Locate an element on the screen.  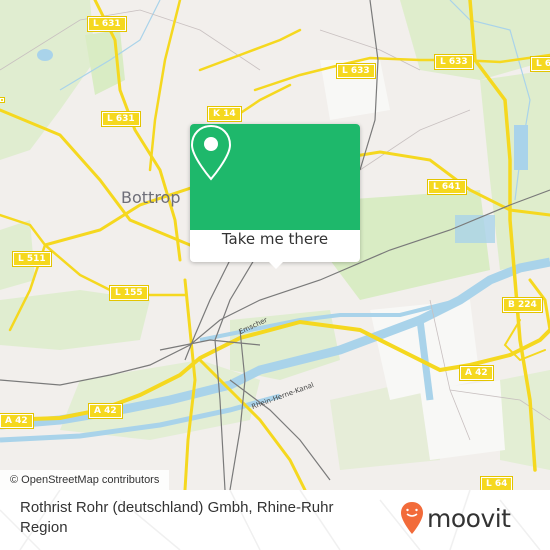
lake is located at coordinates (521, 147).